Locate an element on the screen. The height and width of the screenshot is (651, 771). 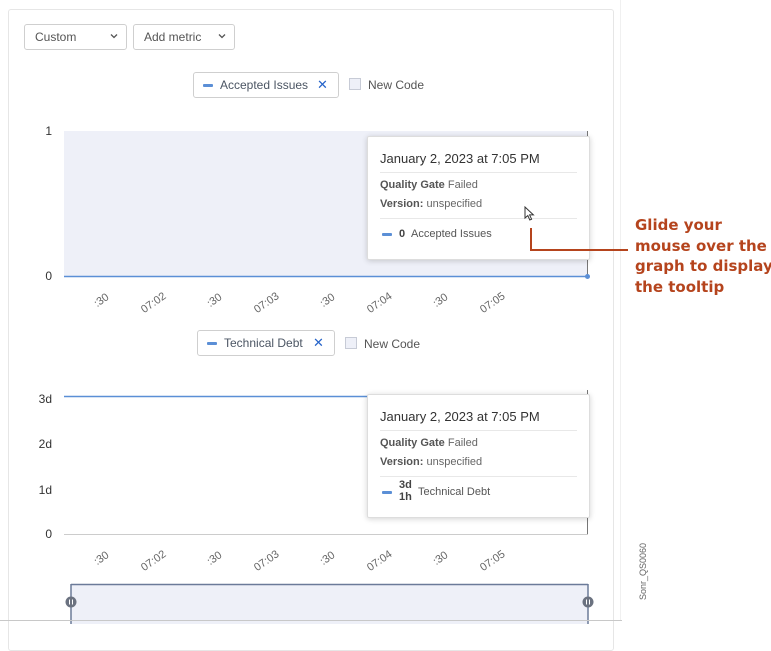
zoom-handle-right-icon is located at coordinates (588, 602).